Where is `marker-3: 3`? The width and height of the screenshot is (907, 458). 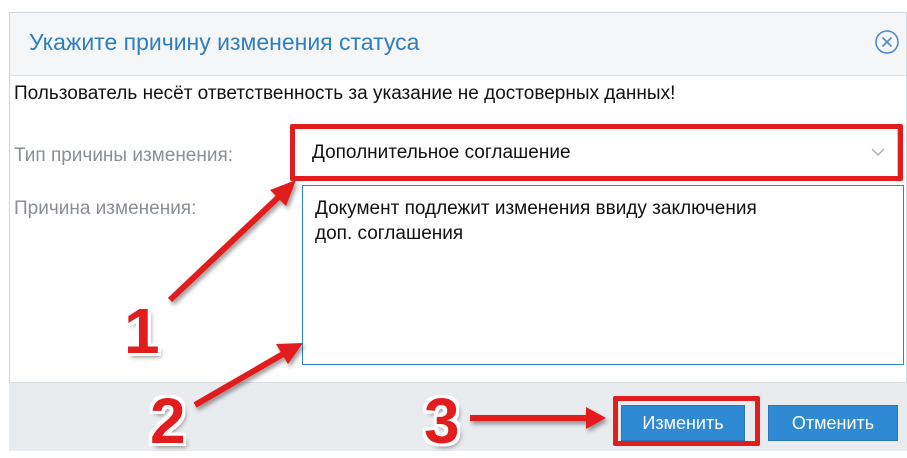
marker-3: 3 is located at coordinates (442, 421).